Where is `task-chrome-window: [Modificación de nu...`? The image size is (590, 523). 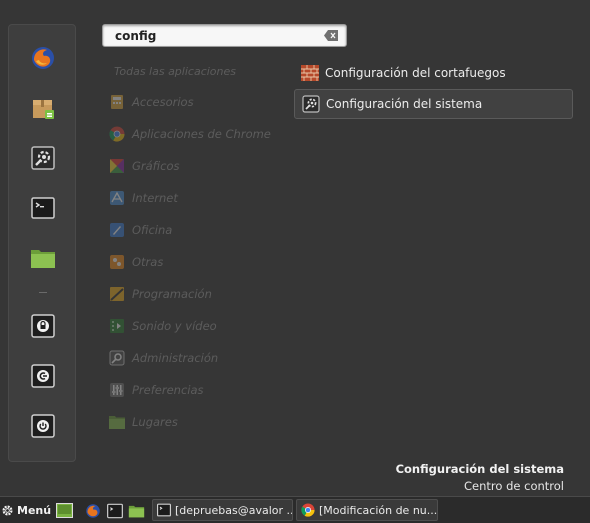
task-chrome-window: [Modificación de nu... is located at coordinates (367, 510).